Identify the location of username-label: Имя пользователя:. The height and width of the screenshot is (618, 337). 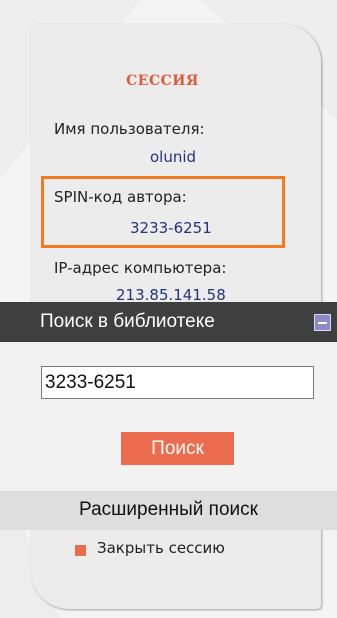
(129, 129).